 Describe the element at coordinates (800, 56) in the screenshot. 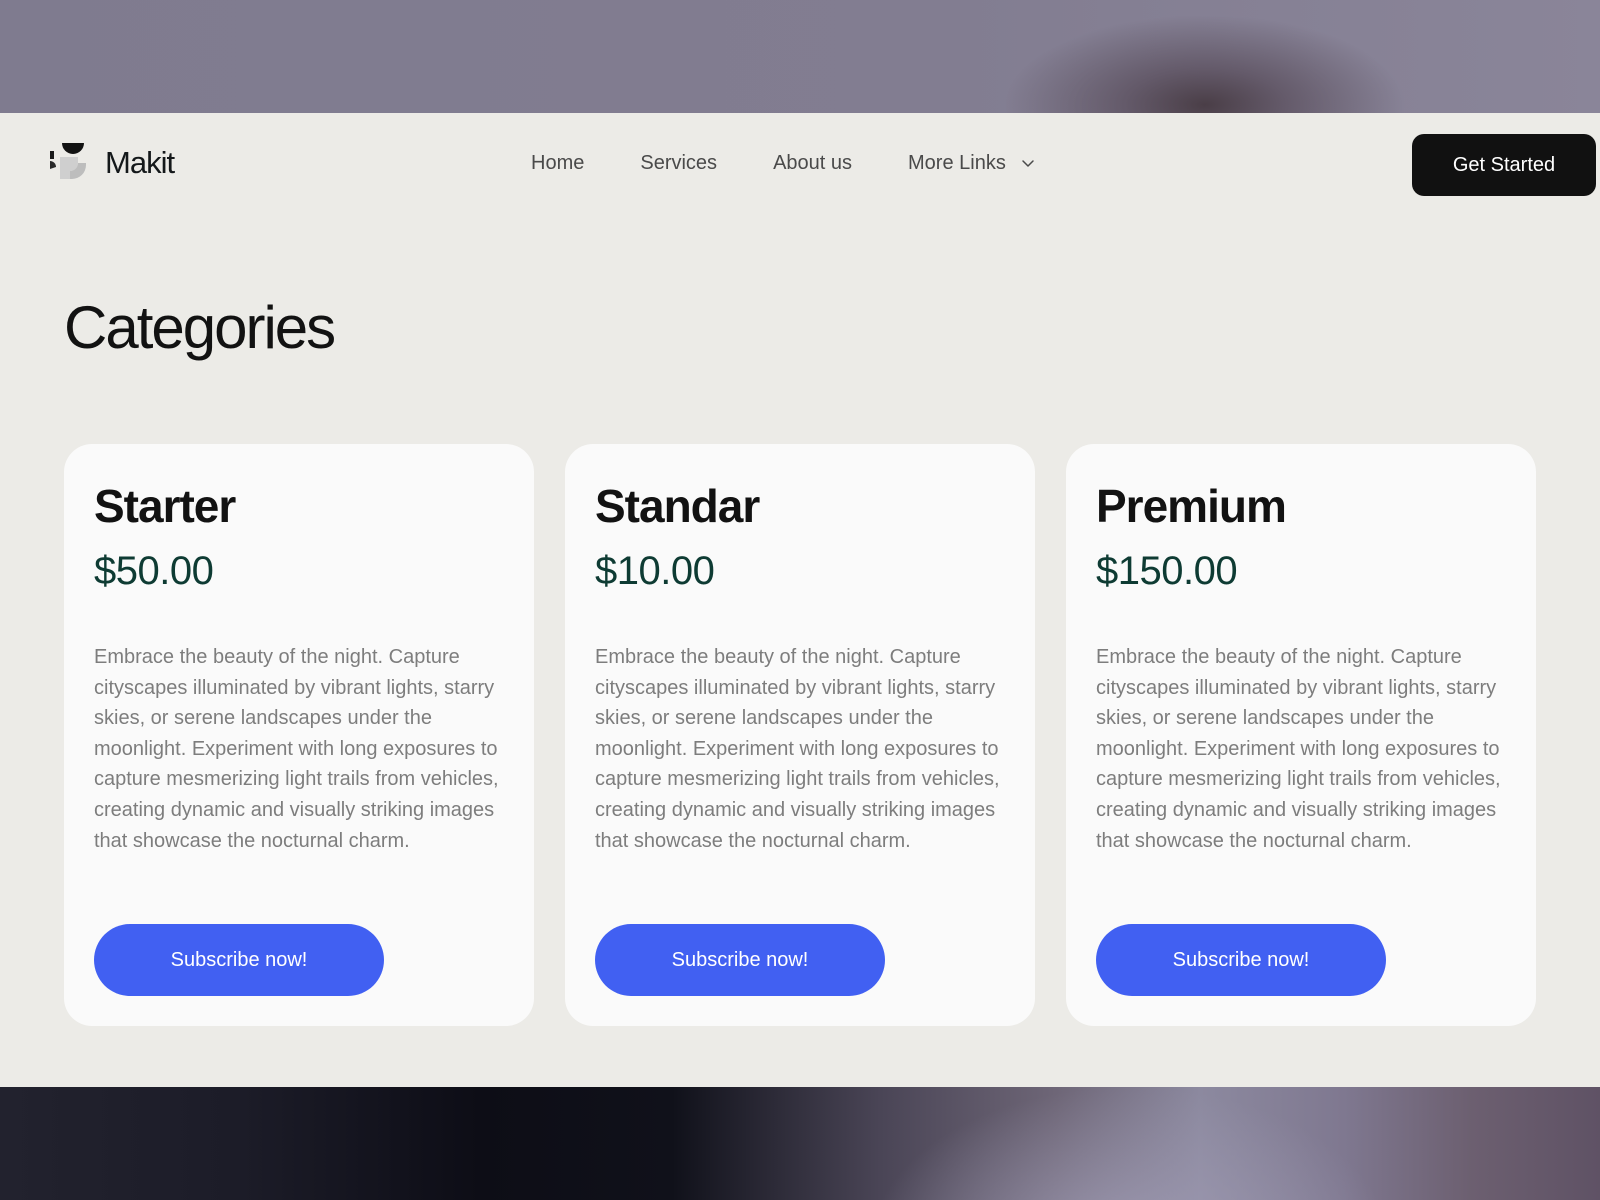

I see `background-photo-top` at that location.